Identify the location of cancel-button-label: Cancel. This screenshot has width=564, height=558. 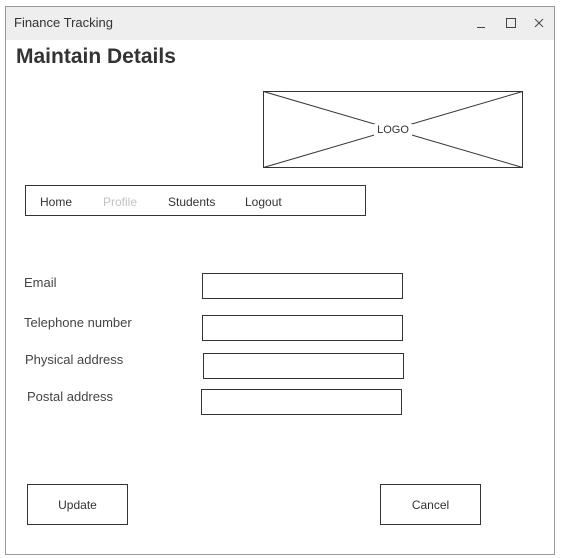
(430, 504).